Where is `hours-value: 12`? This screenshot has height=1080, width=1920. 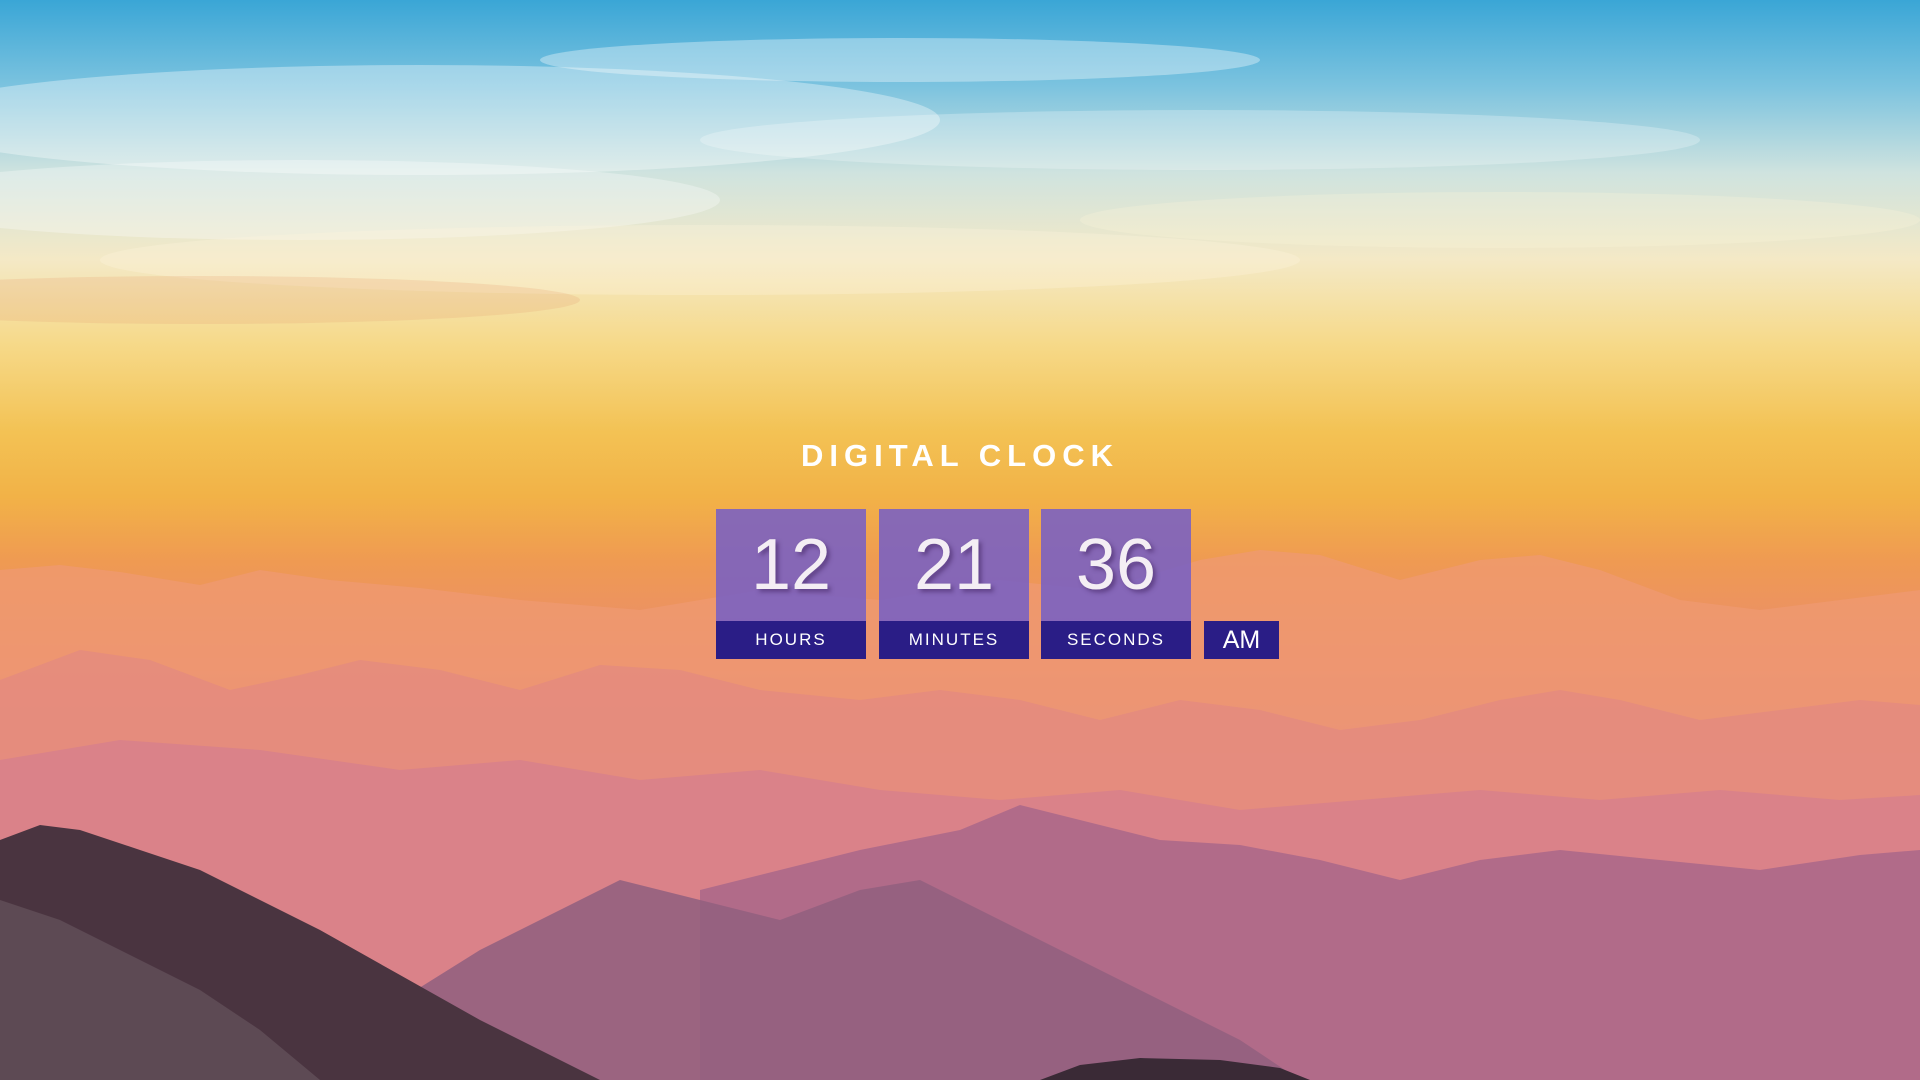
hours-value: 12 is located at coordinates (791, 565).